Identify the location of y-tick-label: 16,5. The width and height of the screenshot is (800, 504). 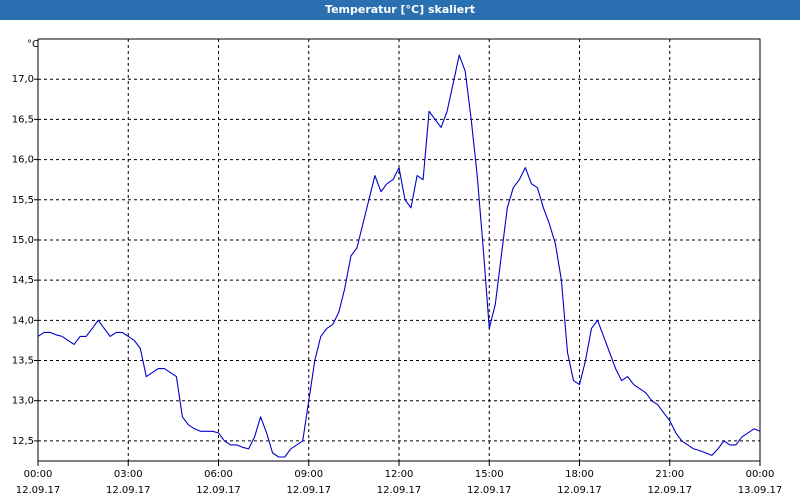
(23, 119).